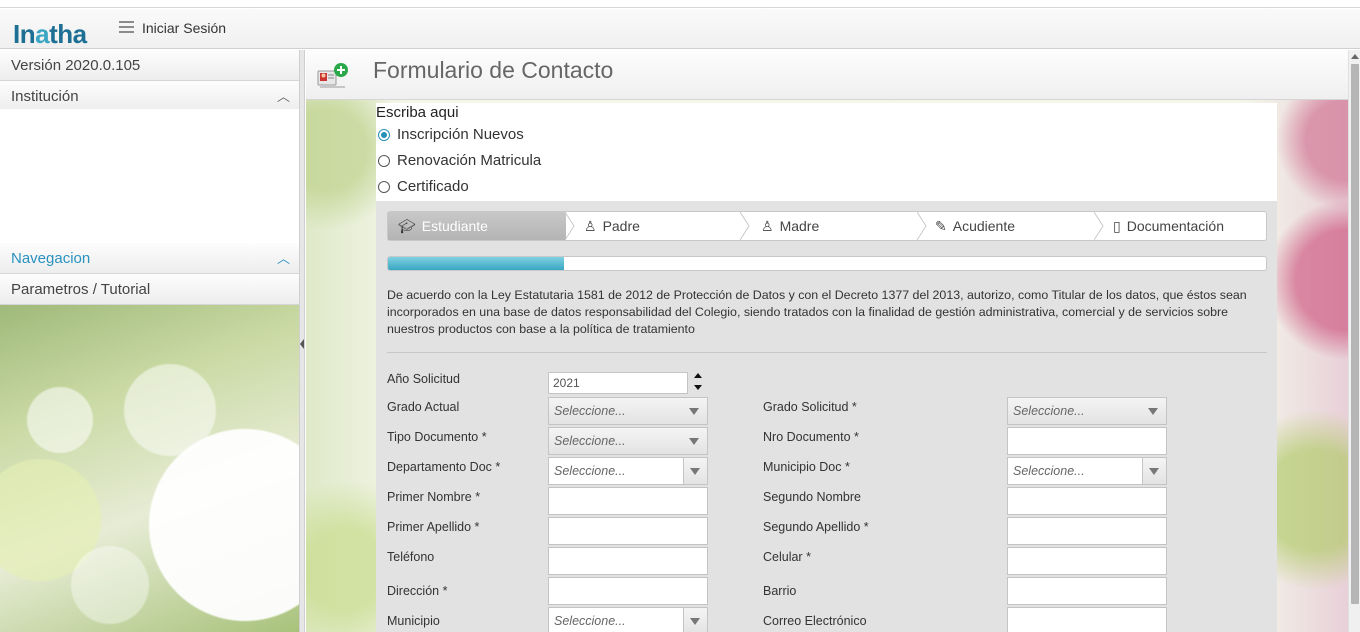 Image resolution: width=1360 pixels, height=632 pixels. I want to click on wizard-progress-bar, so click(827, 263).